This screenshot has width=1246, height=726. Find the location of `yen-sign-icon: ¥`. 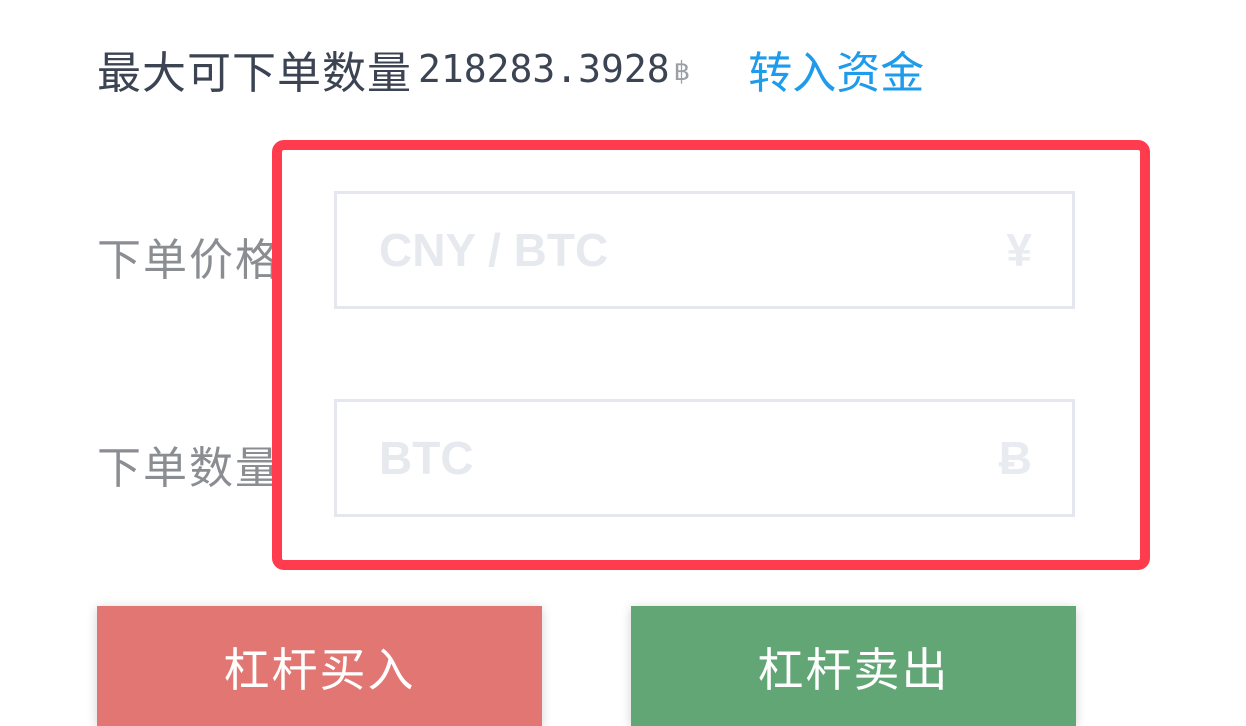

yen-sign-icon: ¥ is located at coordinates (1019, 250).